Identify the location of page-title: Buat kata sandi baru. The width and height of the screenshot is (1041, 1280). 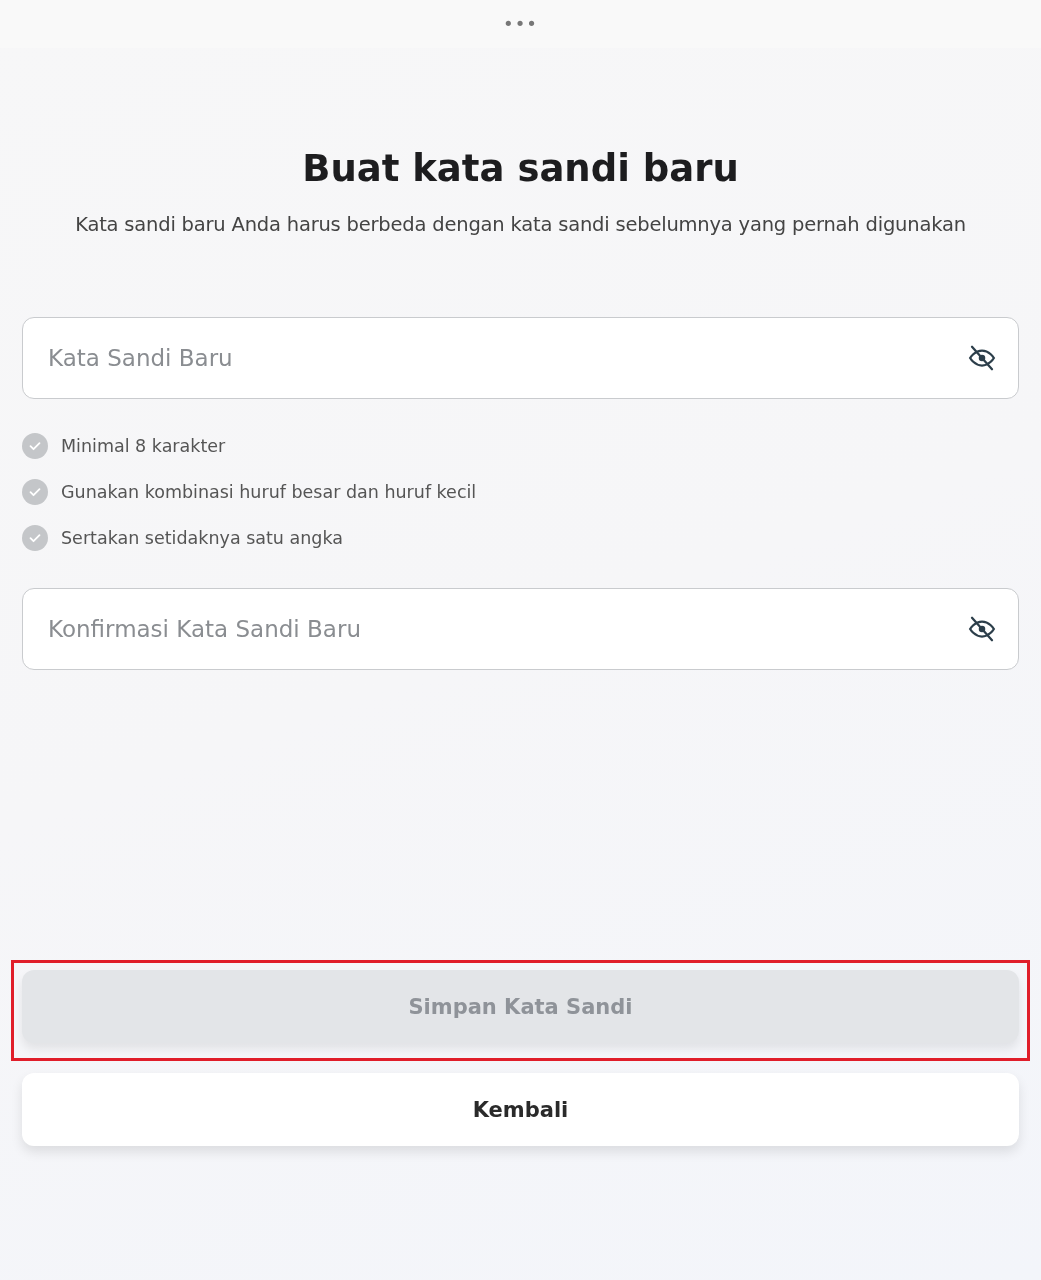
(520, 169).